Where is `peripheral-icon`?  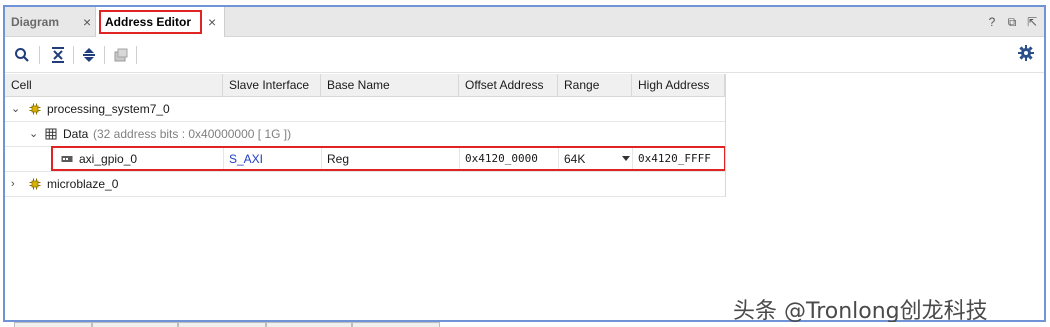
peripheral-icon is located at coordinates (67, 159).